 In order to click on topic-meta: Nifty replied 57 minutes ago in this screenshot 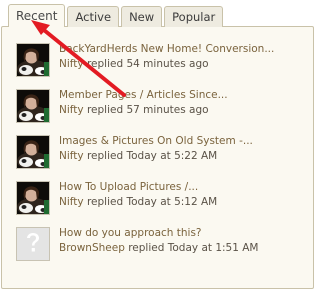, I will do `click(184, 110)`.